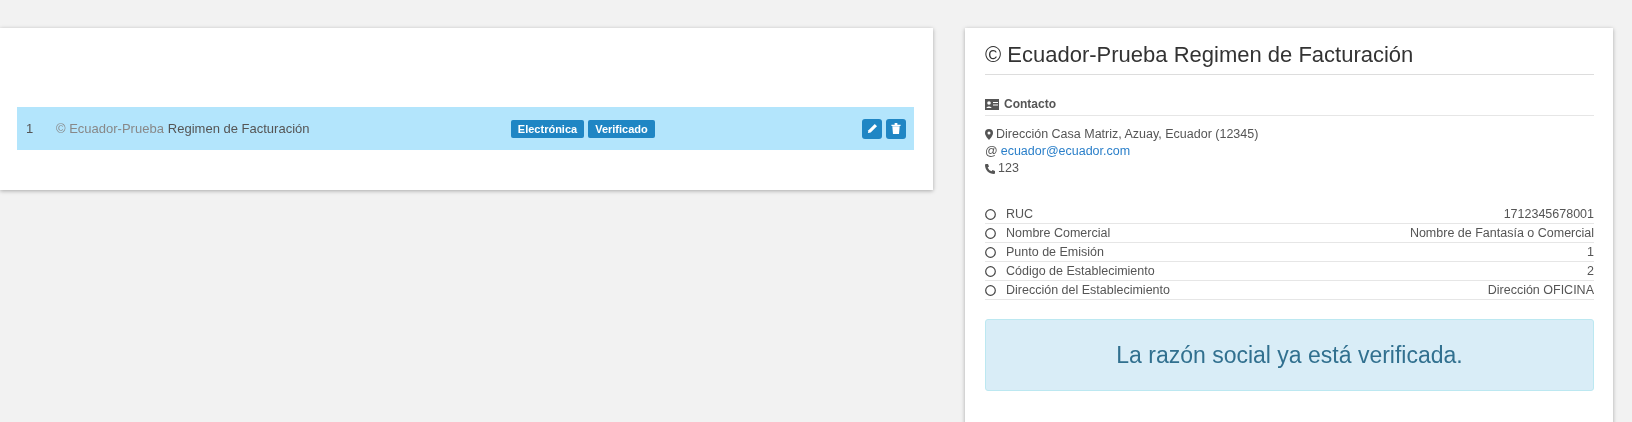  What do you see at coordinates (547, 128) in the screenshot?
I see `status-badge: Electrónica` at bounding box center [547, 128].